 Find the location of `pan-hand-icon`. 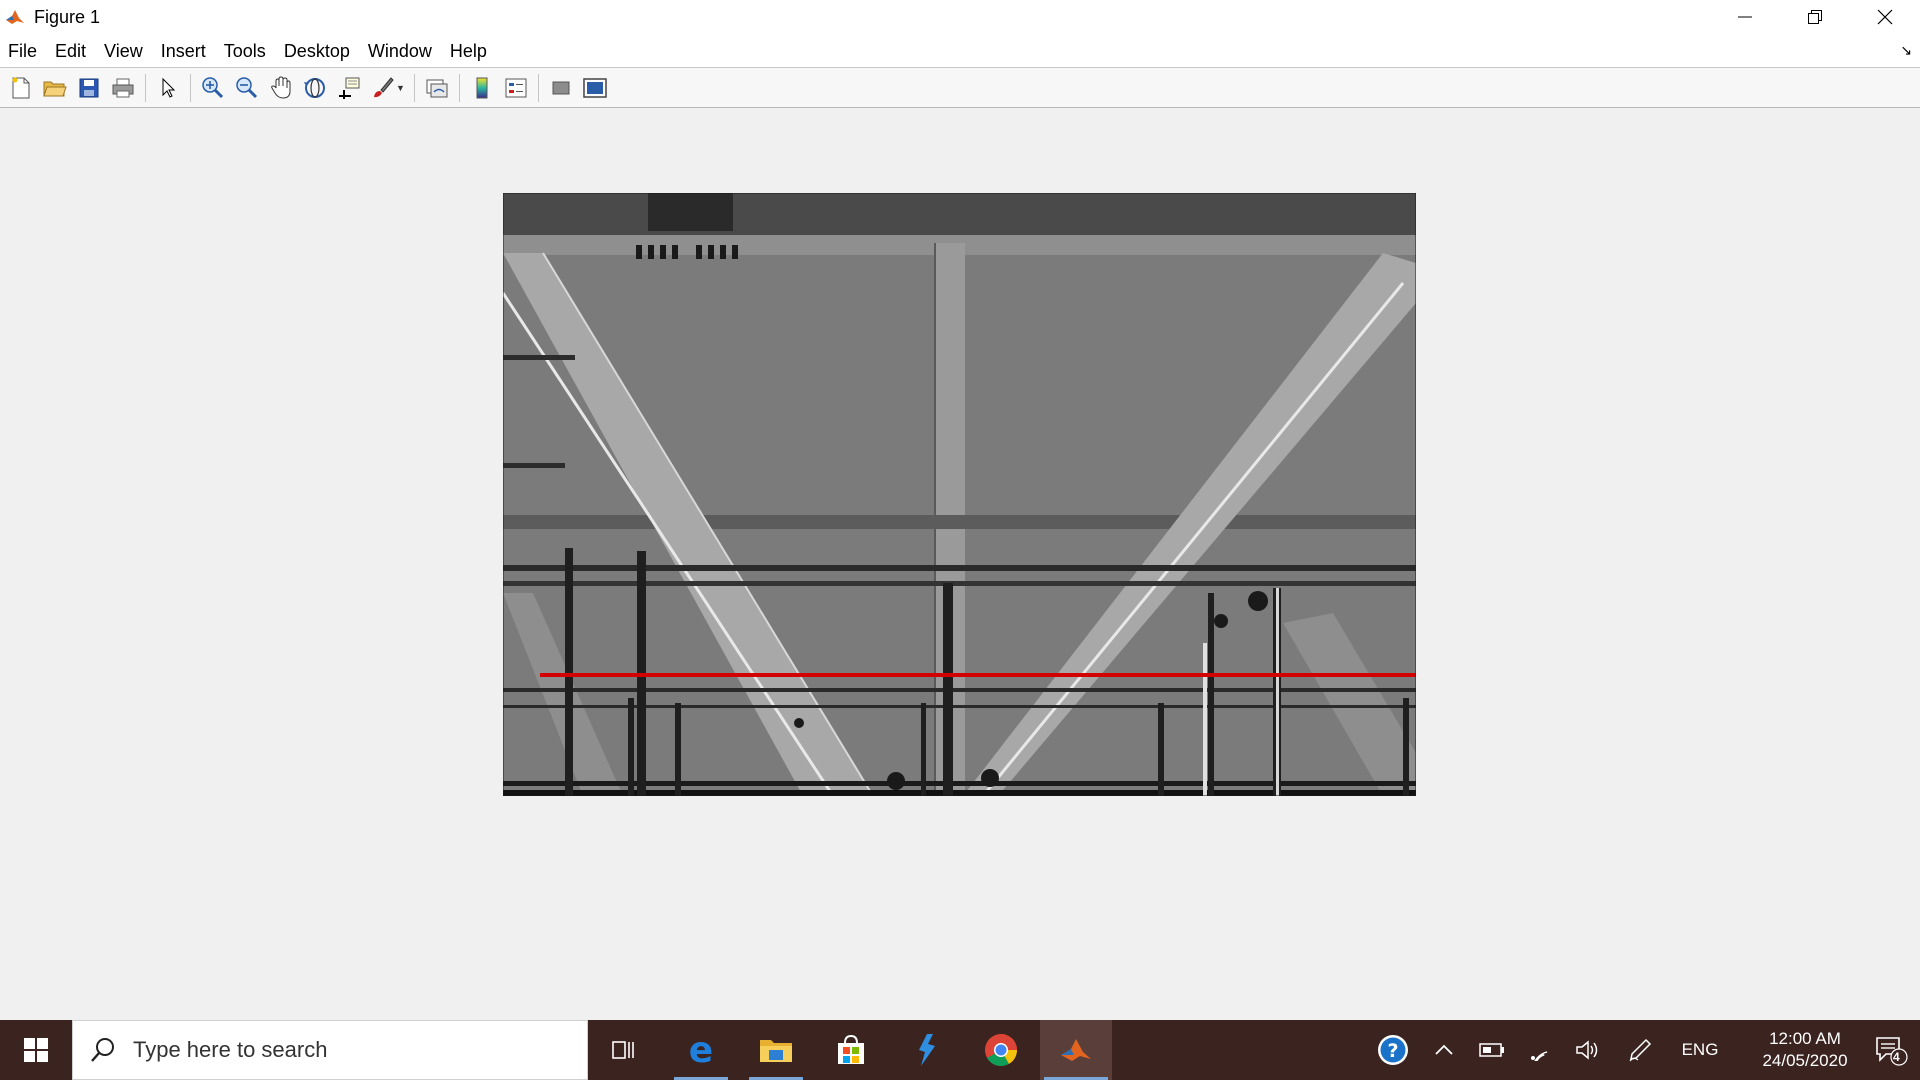

pan-hand-icon is located at coordinates (281, 87).